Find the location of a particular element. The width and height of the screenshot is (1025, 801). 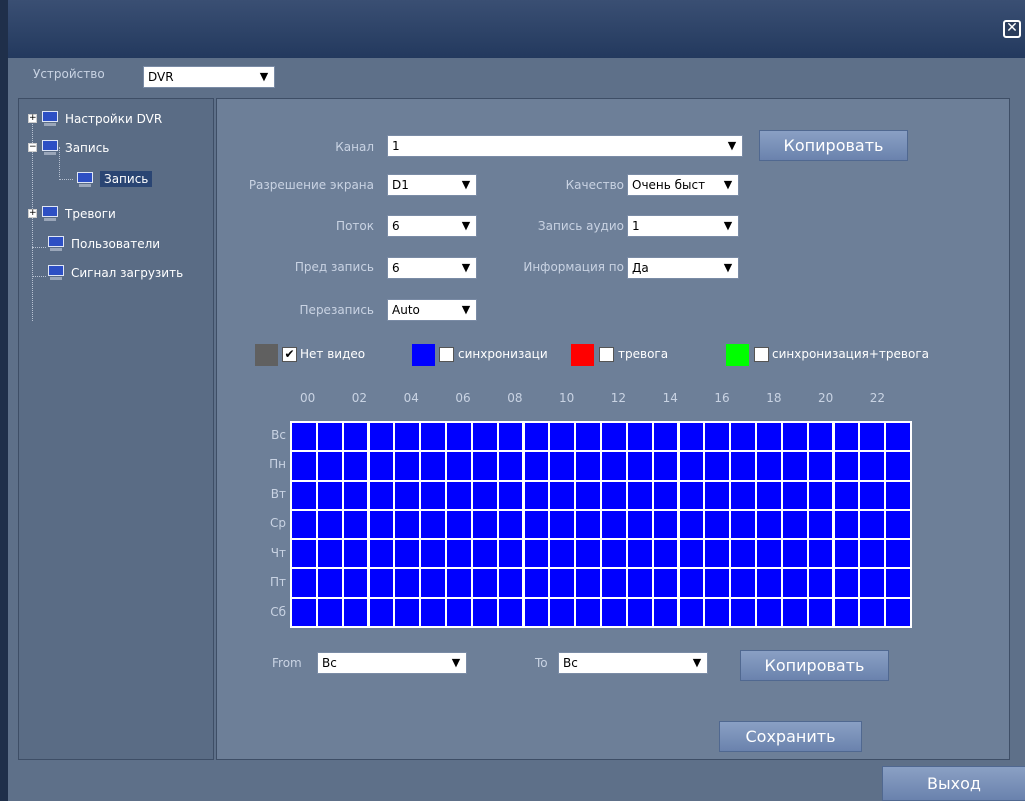

tree-item-record: − Запись is located at coordinates (68, 147).